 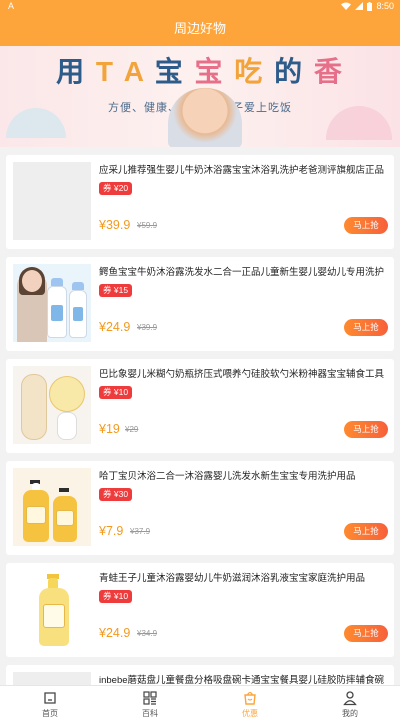 What do you see at coordinates (244, 679) in the screenshot?
I see `product-title: inbebe蘑菇盘儿童餐盘分格吸盘碗卡通宝宝餐具婴儿硅胶防摔辅食碗` at bounding box center [244, 679].